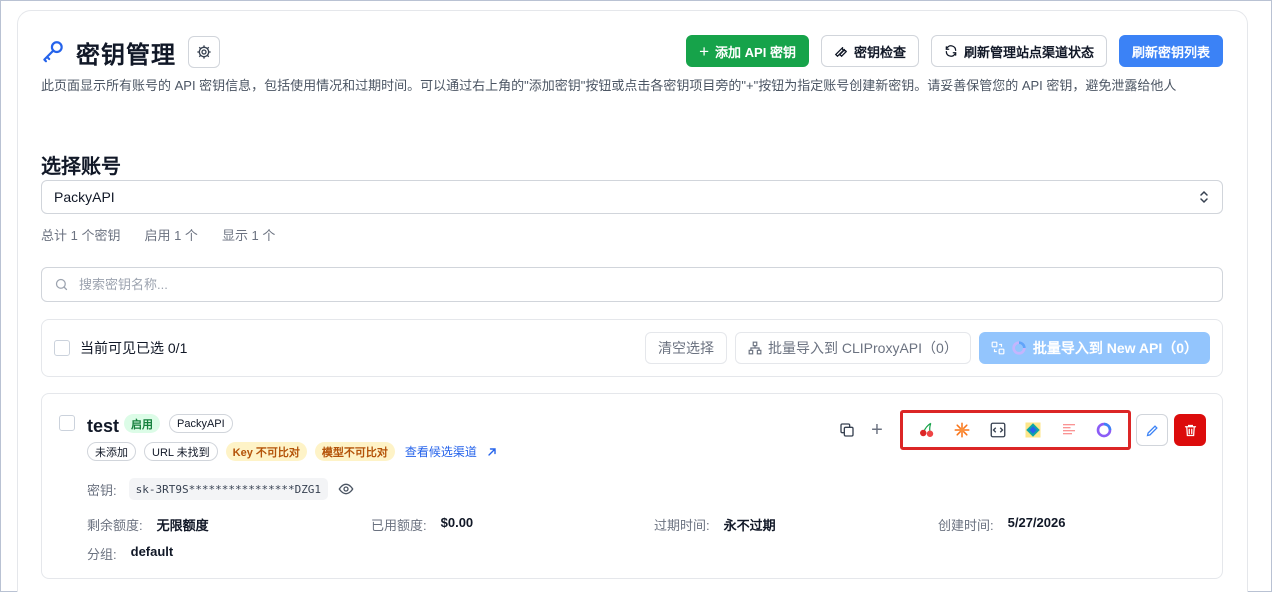  Describe the element at coordinates (422, 524) in the screenshot. I see `used-quota: 已用额度: $0.00` at that location.